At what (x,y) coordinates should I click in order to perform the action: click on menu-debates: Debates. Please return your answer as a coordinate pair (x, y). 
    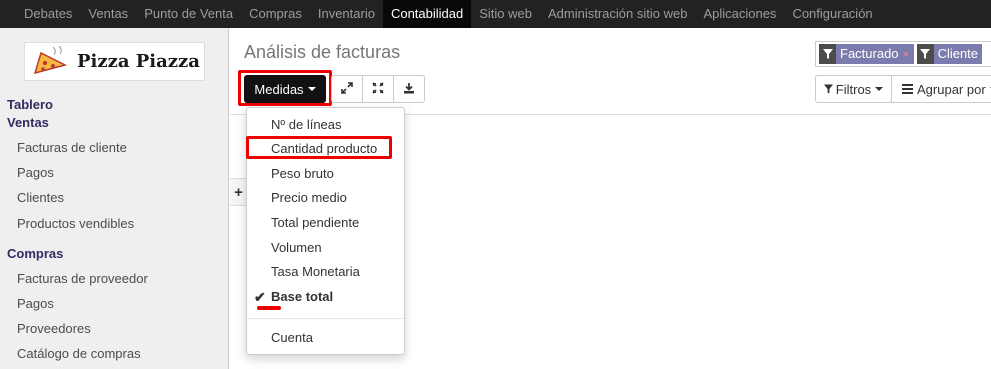
    Looking at the image, I should click on (48, 14).